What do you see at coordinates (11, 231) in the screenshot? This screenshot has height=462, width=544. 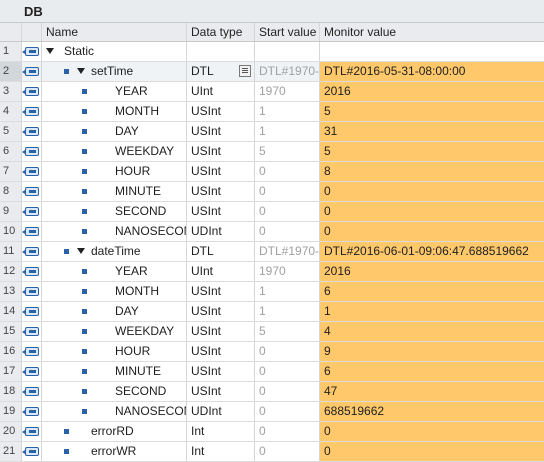 I see `row-number: 10` at bounding box center [11, 231].